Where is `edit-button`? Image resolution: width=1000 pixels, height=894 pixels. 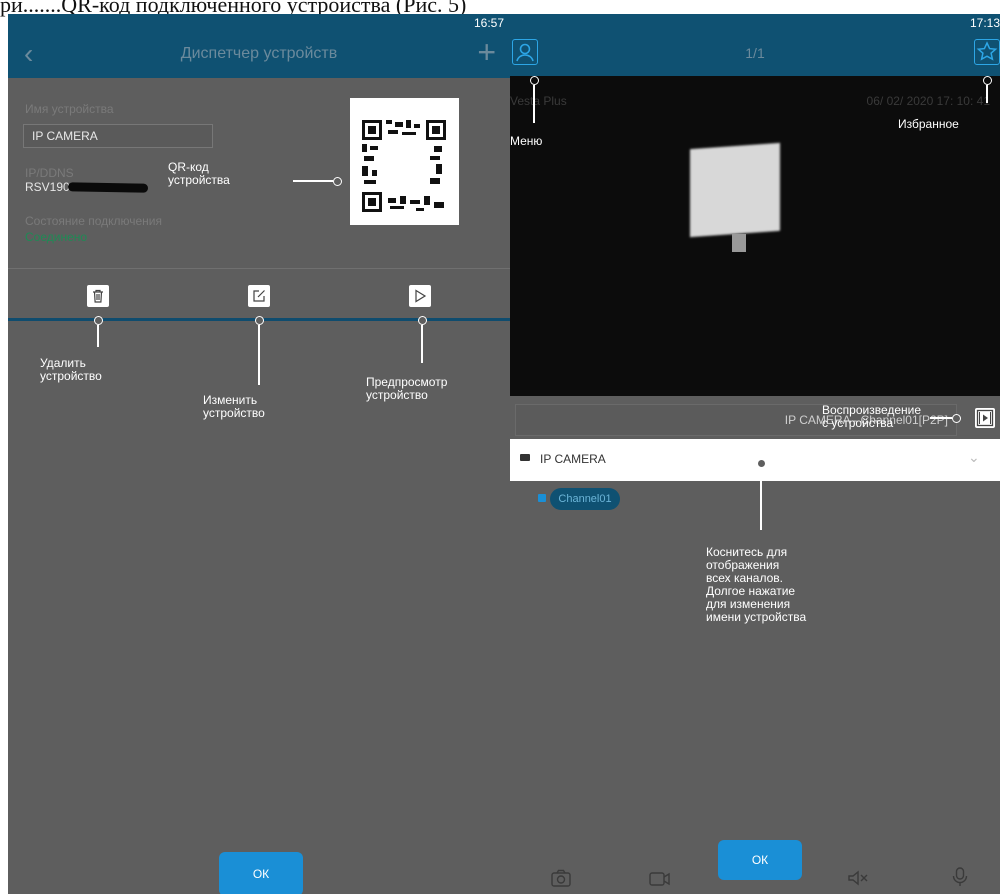
edit-button is located at coordinates (259, 296).